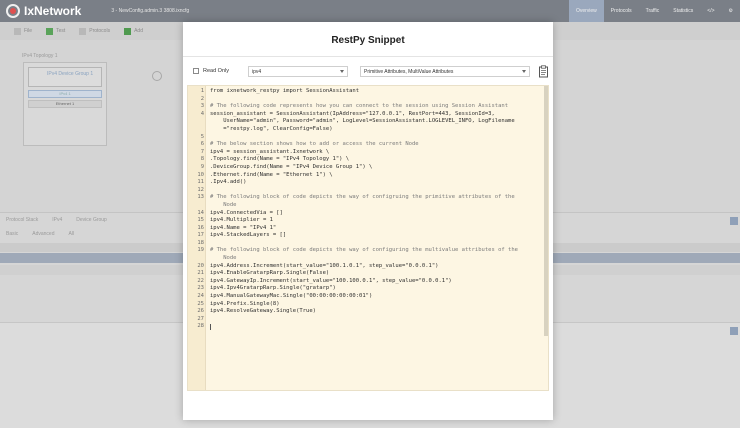 This screenshot has width=740, height=428. I want to click on protocols-button: Protocols, so click(94, 31).